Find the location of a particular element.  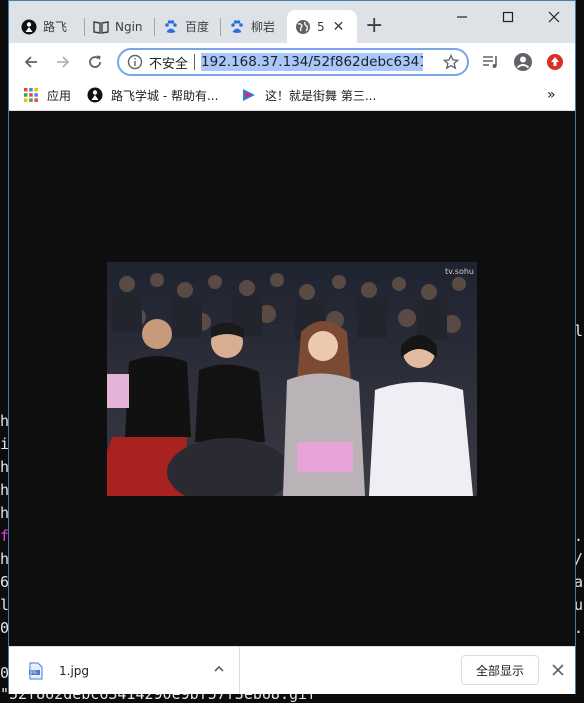

reload-icon is located at coordinates (95, 61).